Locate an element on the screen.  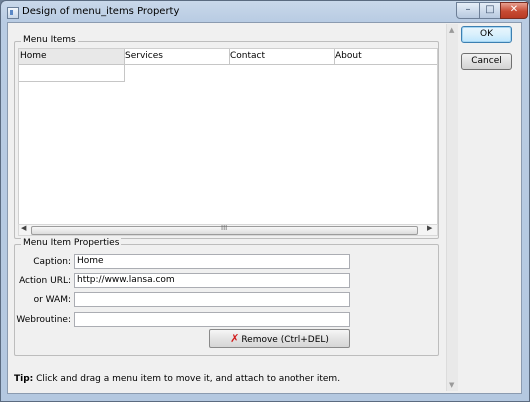
webroutine-input is located at coordinates (212, 319).